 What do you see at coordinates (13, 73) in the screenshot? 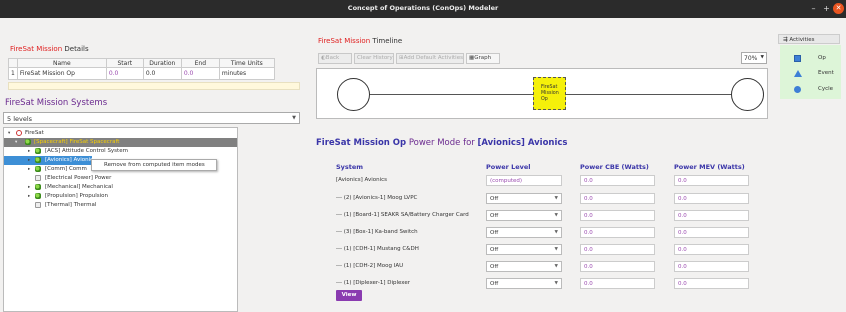
I see `row-index: 1` at bounding box center [13, 73].